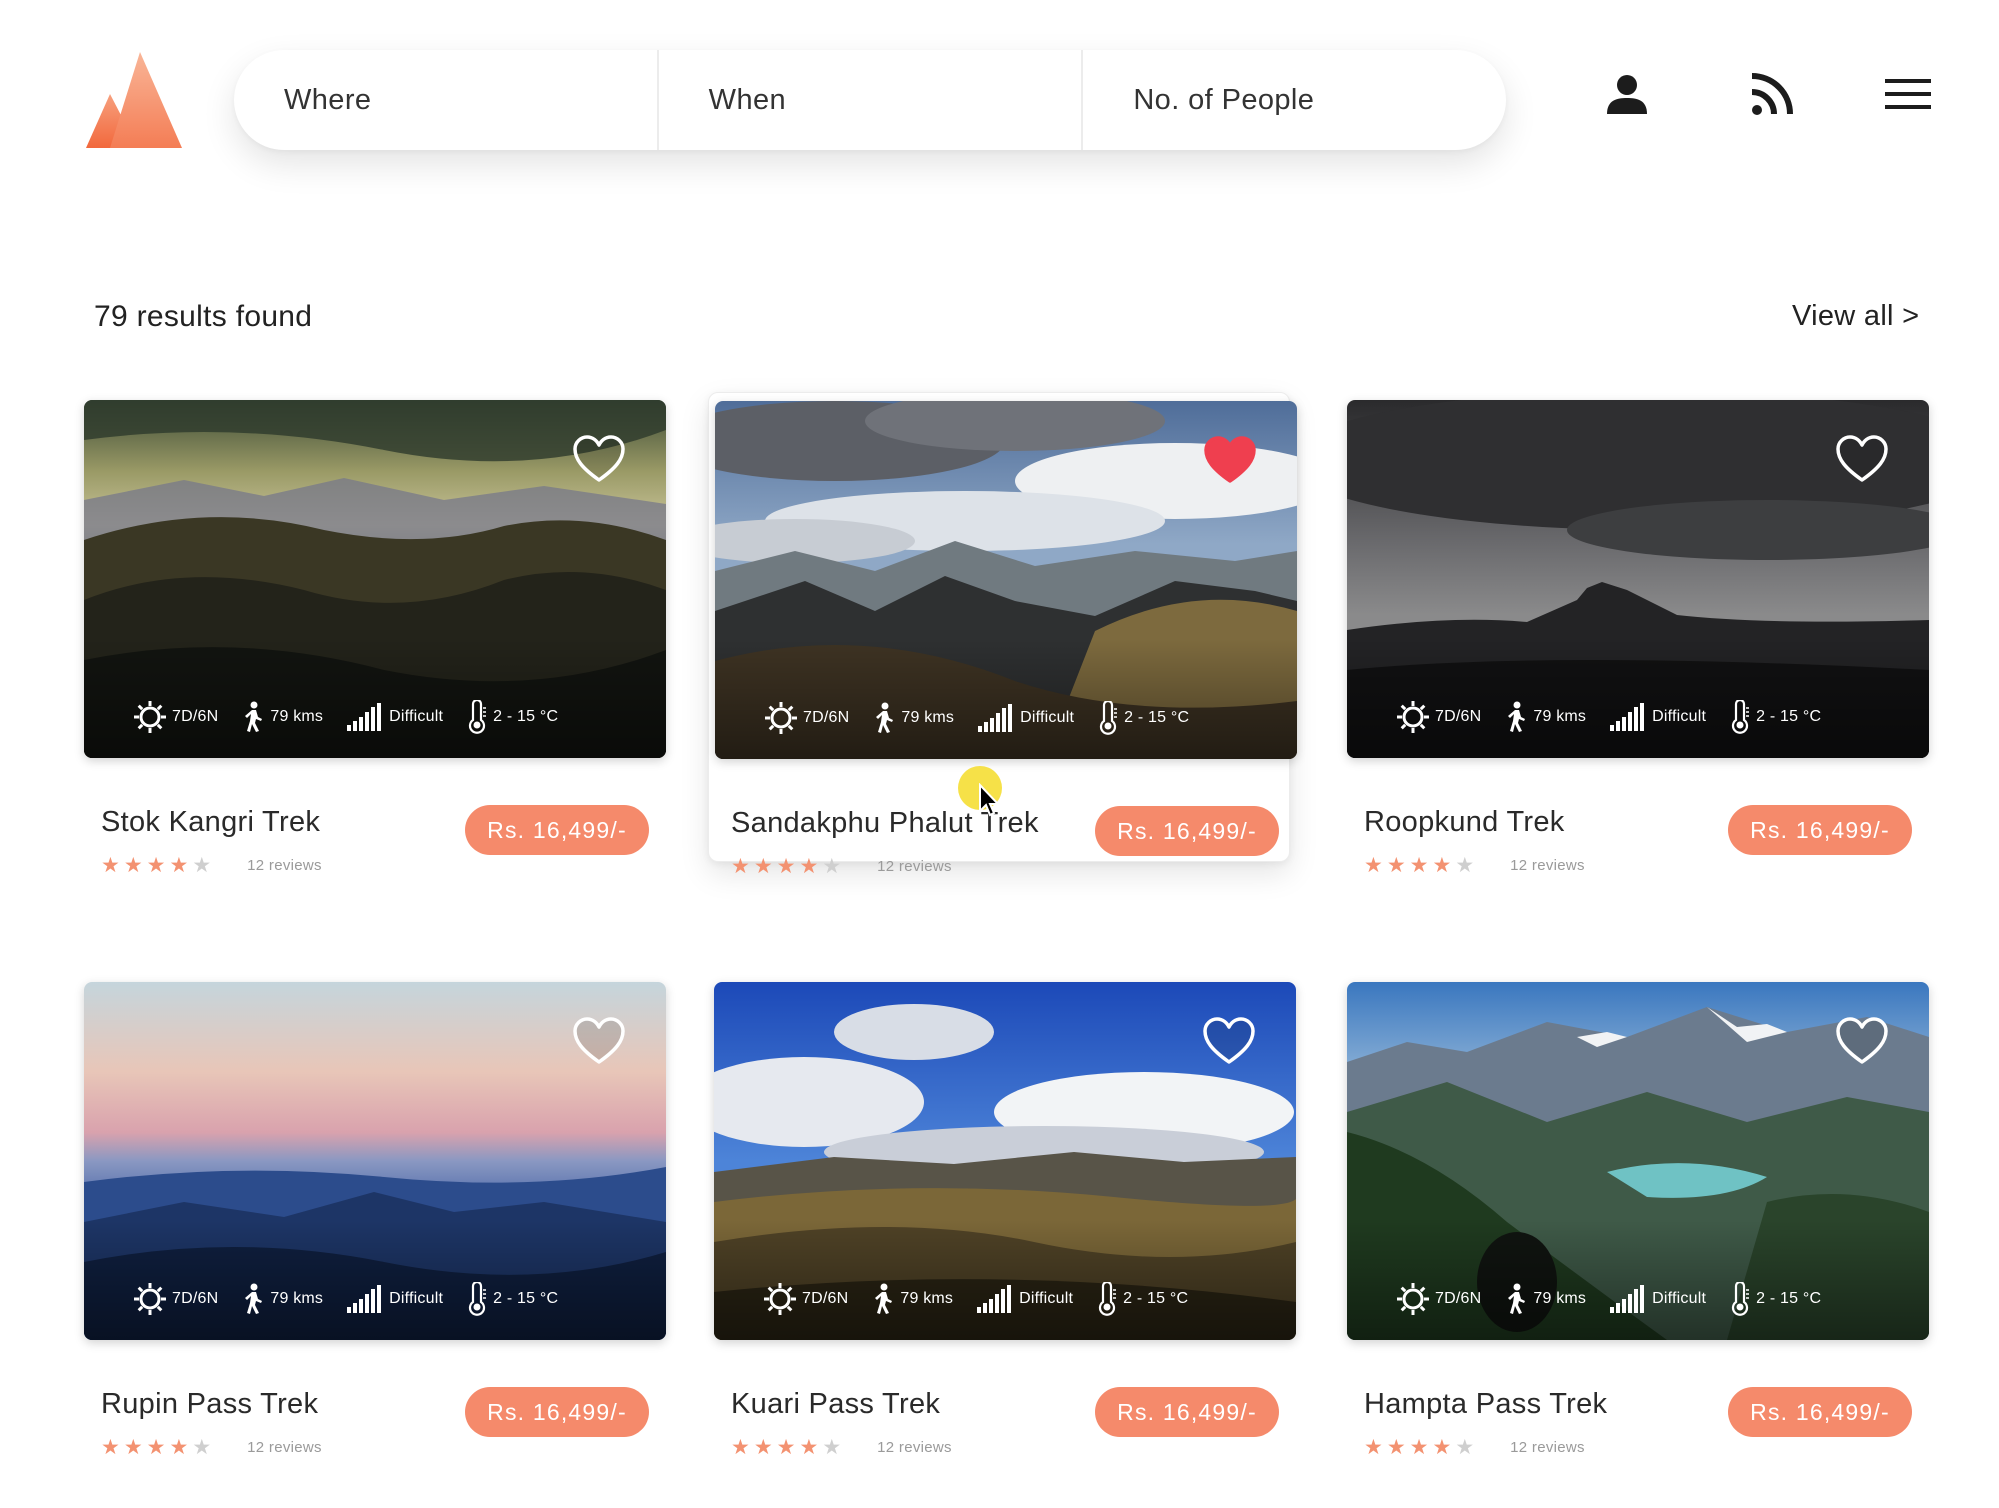 This screenshot has width=1999, height=1508. What do you see at coordinates (135, 103) in the screenshot?
I see `brand-logo` at bounding box center [135, 103].